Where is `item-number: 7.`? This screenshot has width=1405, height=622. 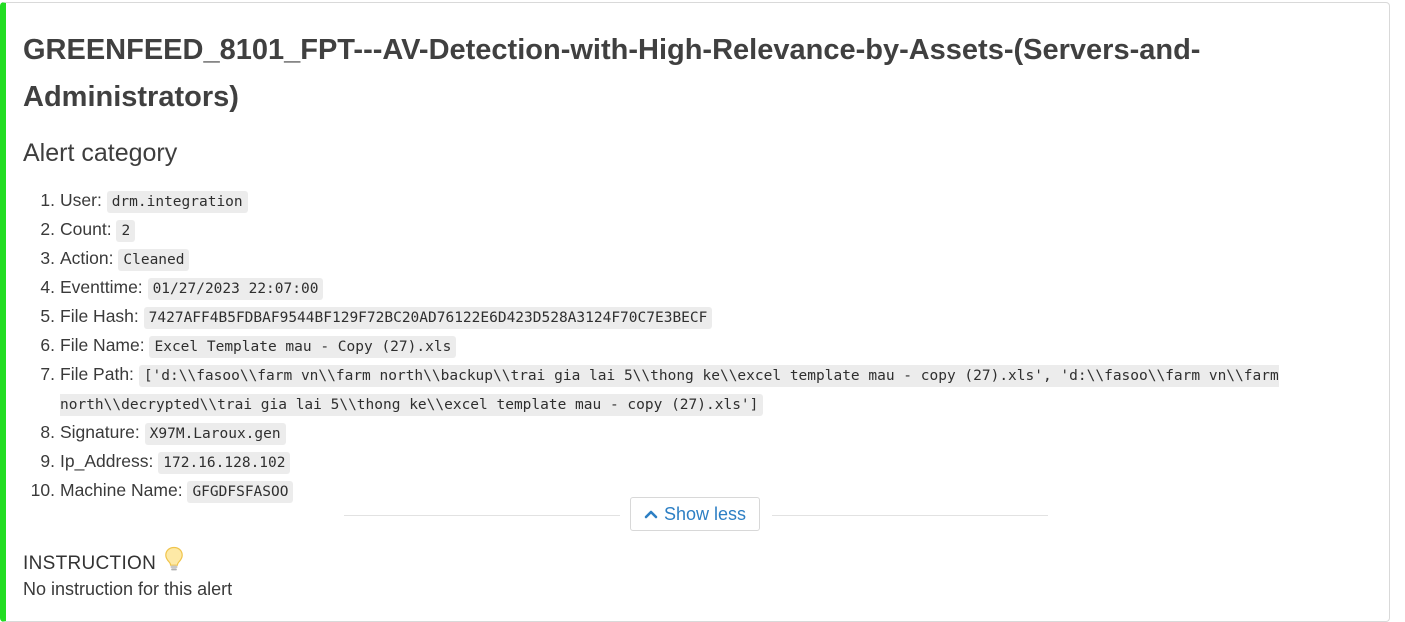
item-number: 7. is located at coordinates (47, 374).